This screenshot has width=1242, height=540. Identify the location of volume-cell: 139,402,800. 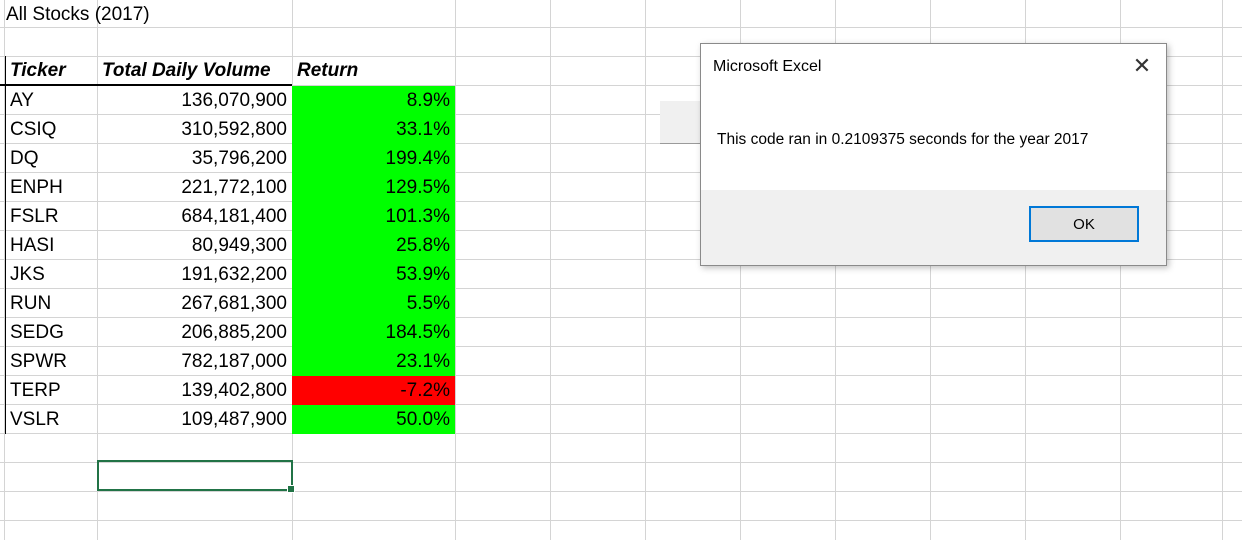
(194, 390).